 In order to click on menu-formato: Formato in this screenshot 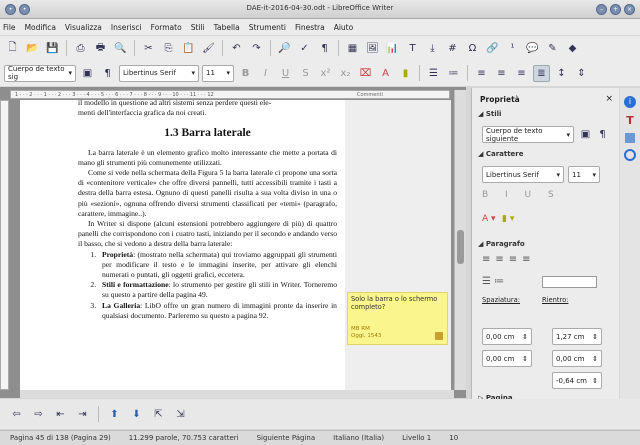, I will do `click(166, 27)`.